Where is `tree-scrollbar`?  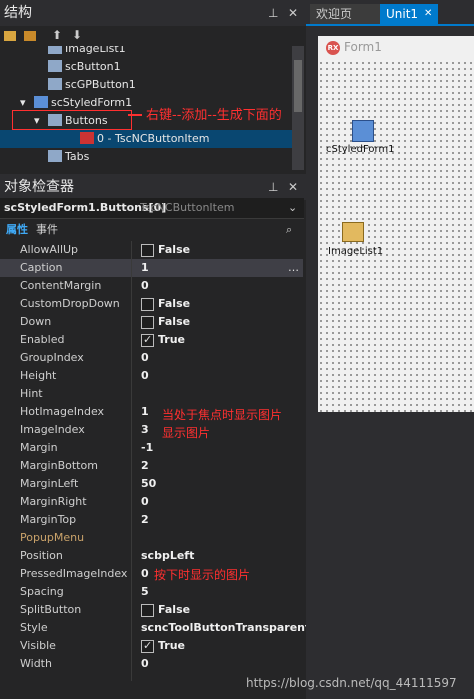
tree-scrollbar is located at coordinates (298, 108).